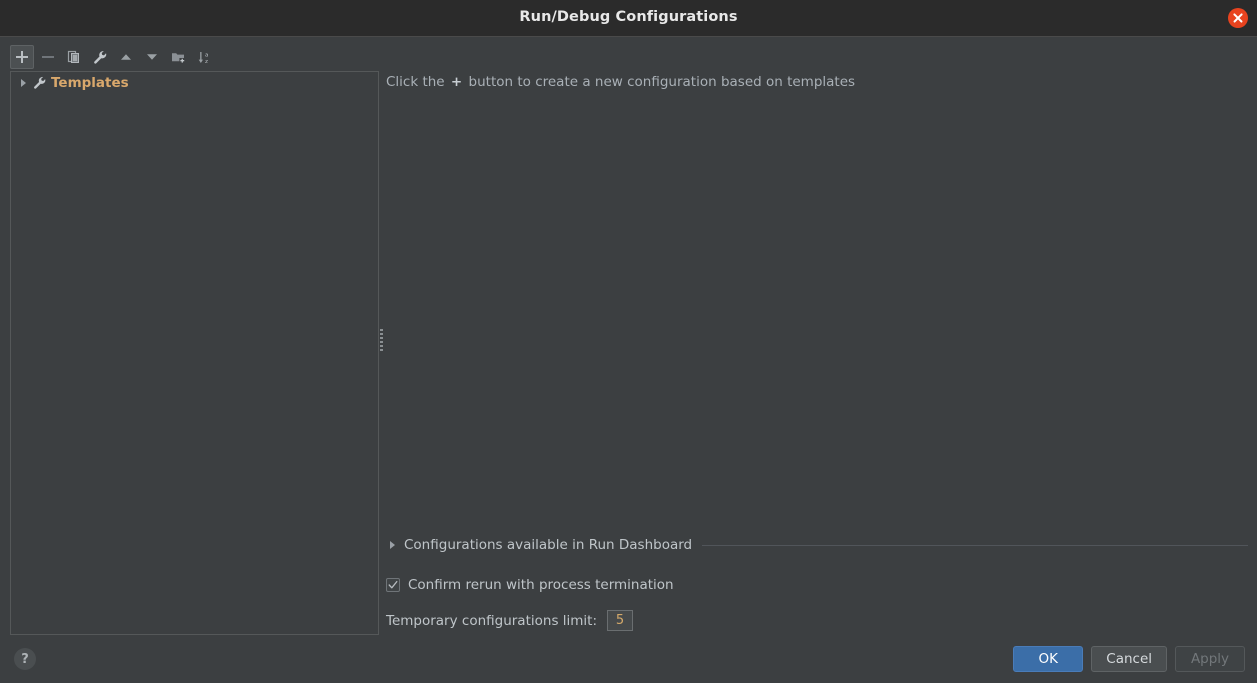 The width and height of the screenshot is (1257, 683). I want to click on confirm-rerun-checkbox-row: Confirm rerun with process termination, so click(530, 585).